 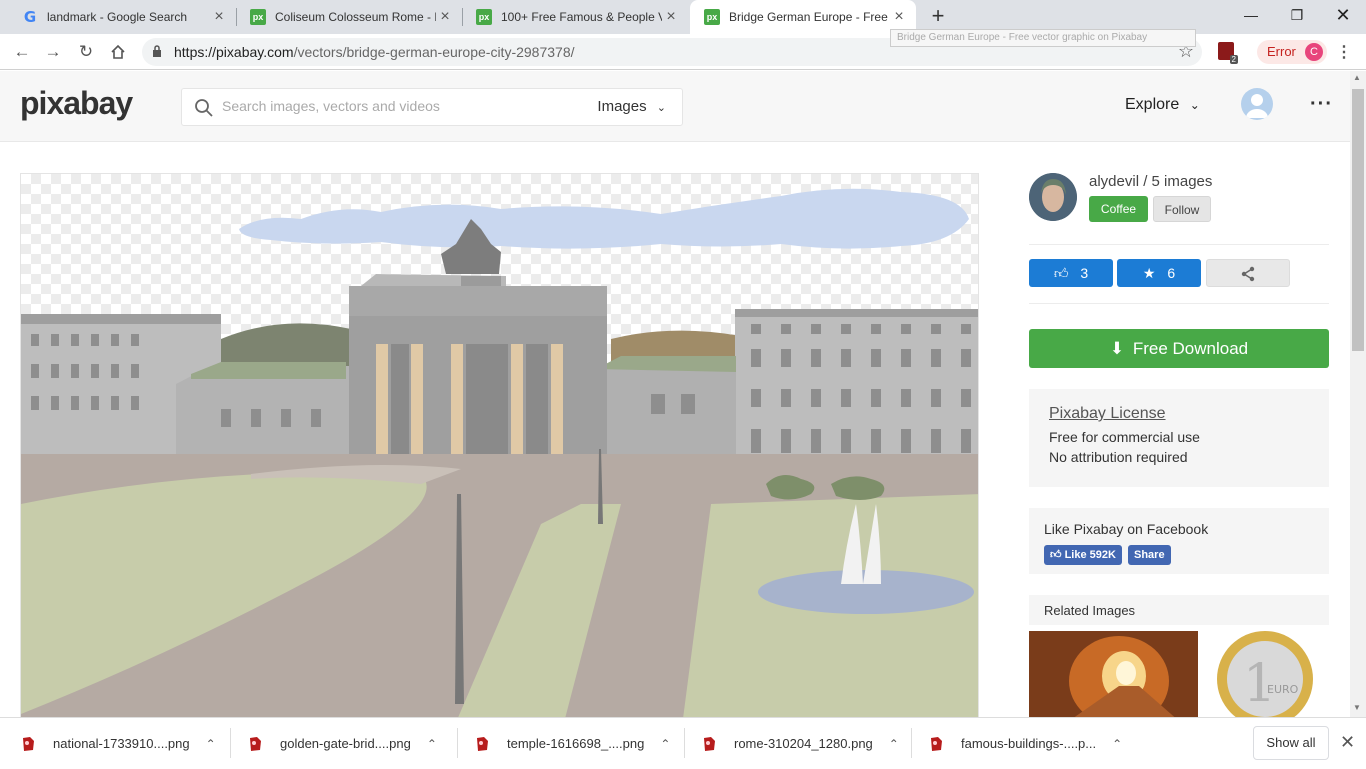 What do you see at coordinates (576, 743) in the screenshot?
I see `download-filename: temple-1616698_....png` at bounding box center [576, 743].